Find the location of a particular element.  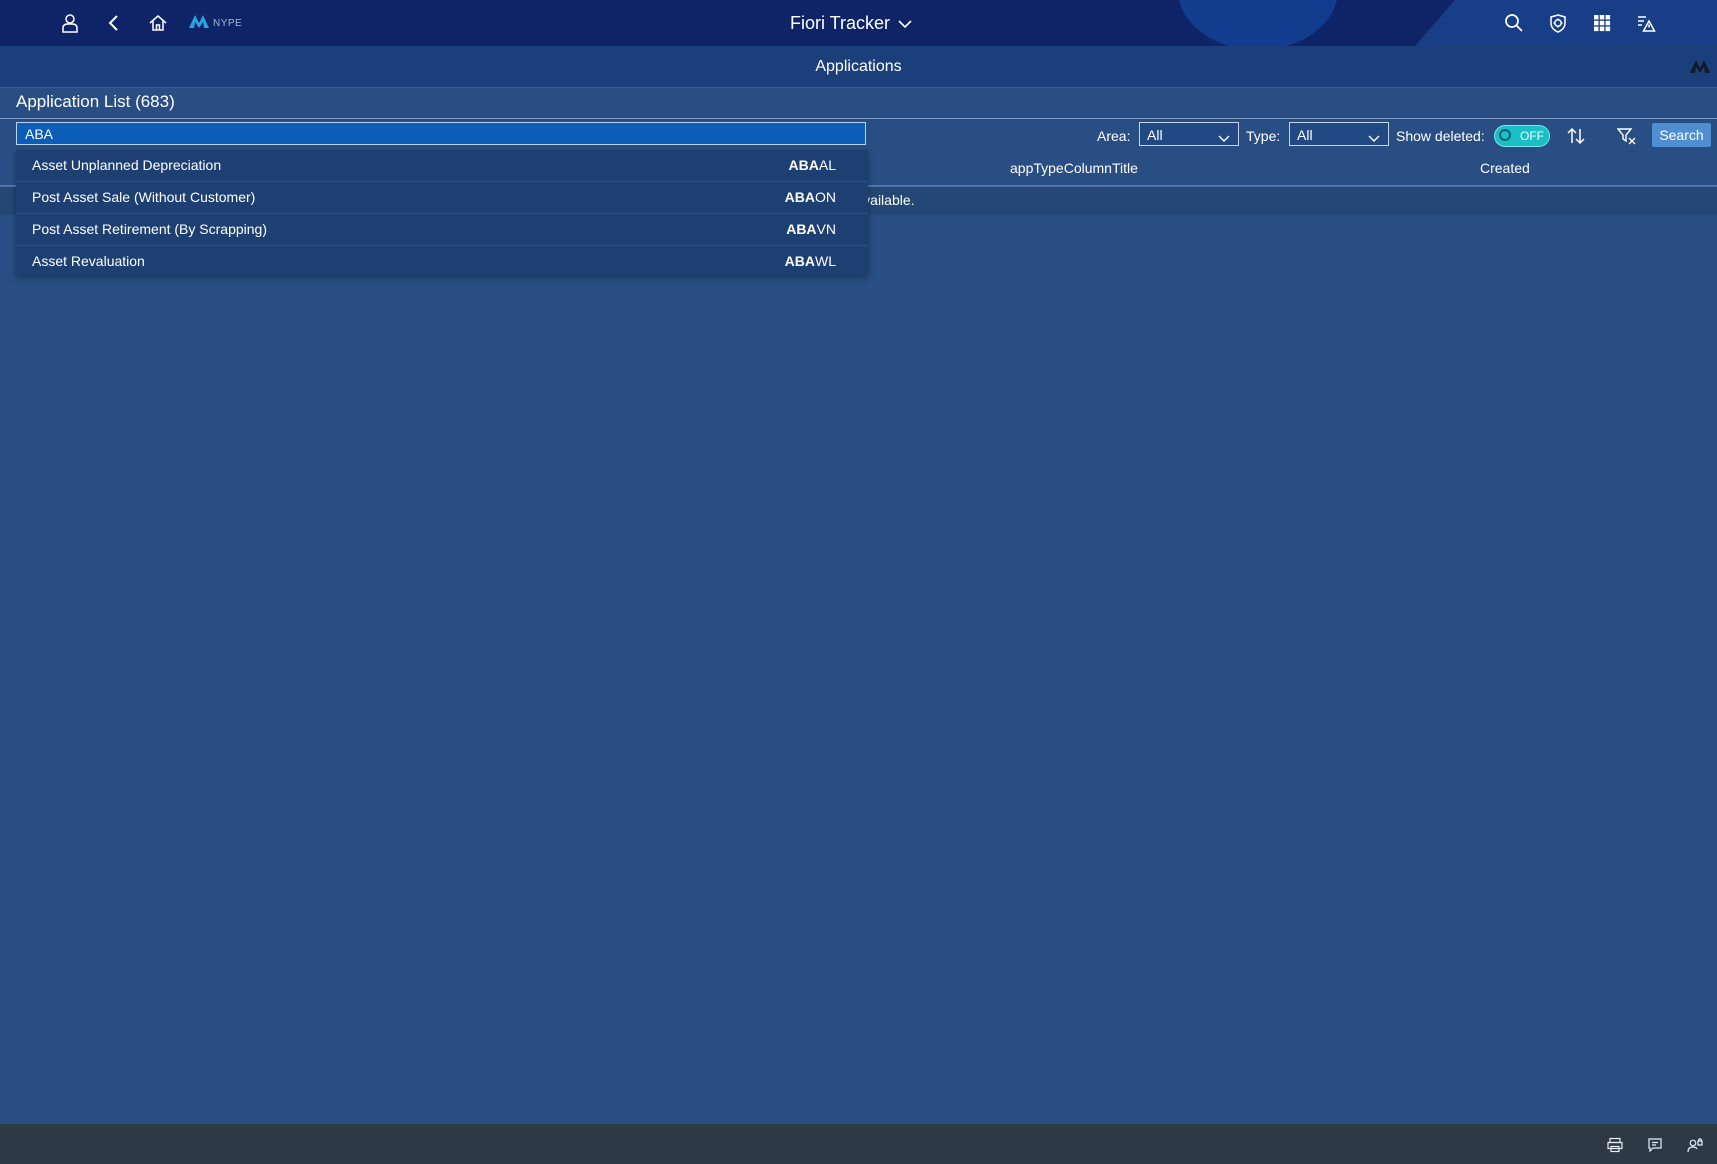

print-icon is located at coordinates (1615, 1145).